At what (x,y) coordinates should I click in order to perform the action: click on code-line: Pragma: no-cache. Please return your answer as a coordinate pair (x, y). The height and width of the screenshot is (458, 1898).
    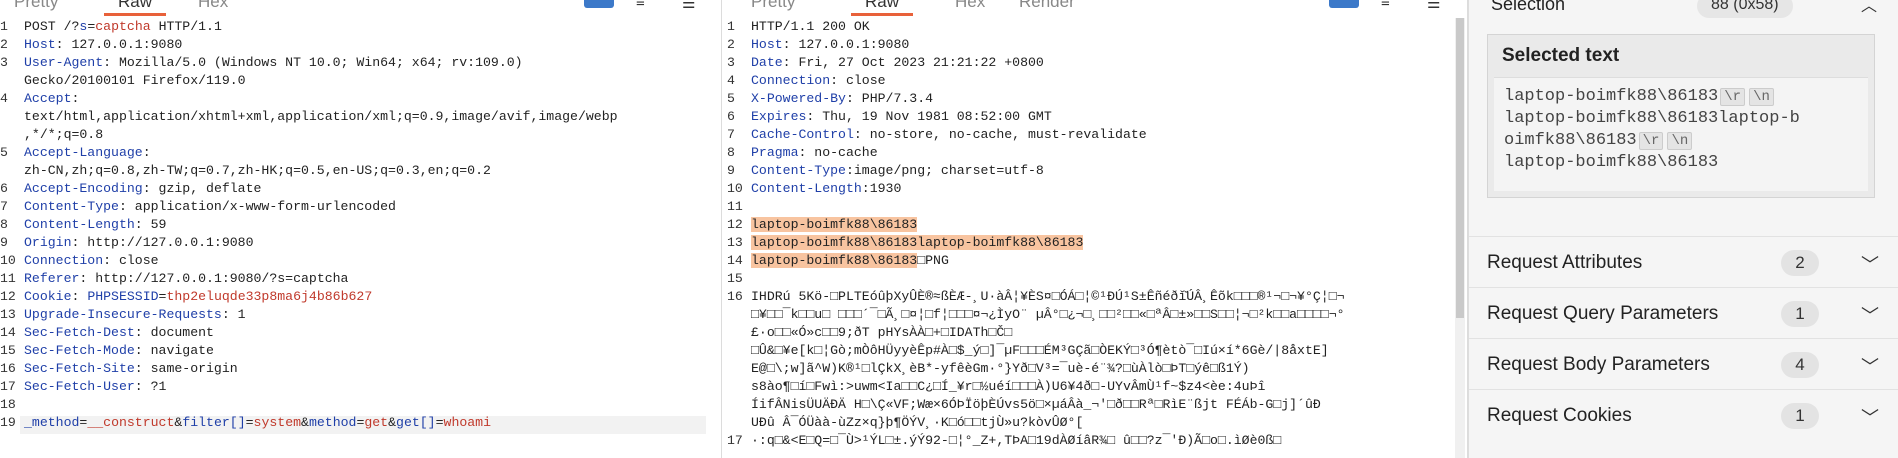
    Looking at the image, I should click on (814, 153).